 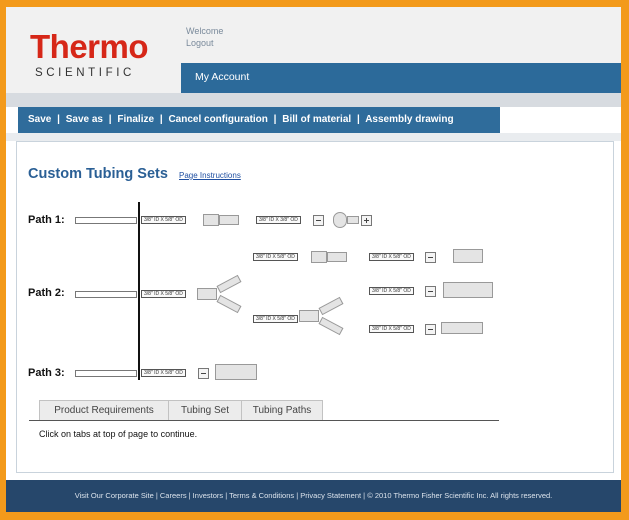 I want to click on filter-icon, so click(x=462, y=328).